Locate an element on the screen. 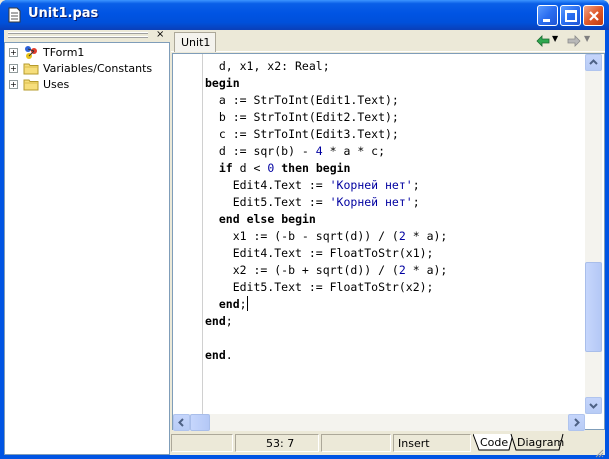 The image size is (609, 459). tree-item-variables-constants: + Variables/Constants is located at coordinates (87, 69).